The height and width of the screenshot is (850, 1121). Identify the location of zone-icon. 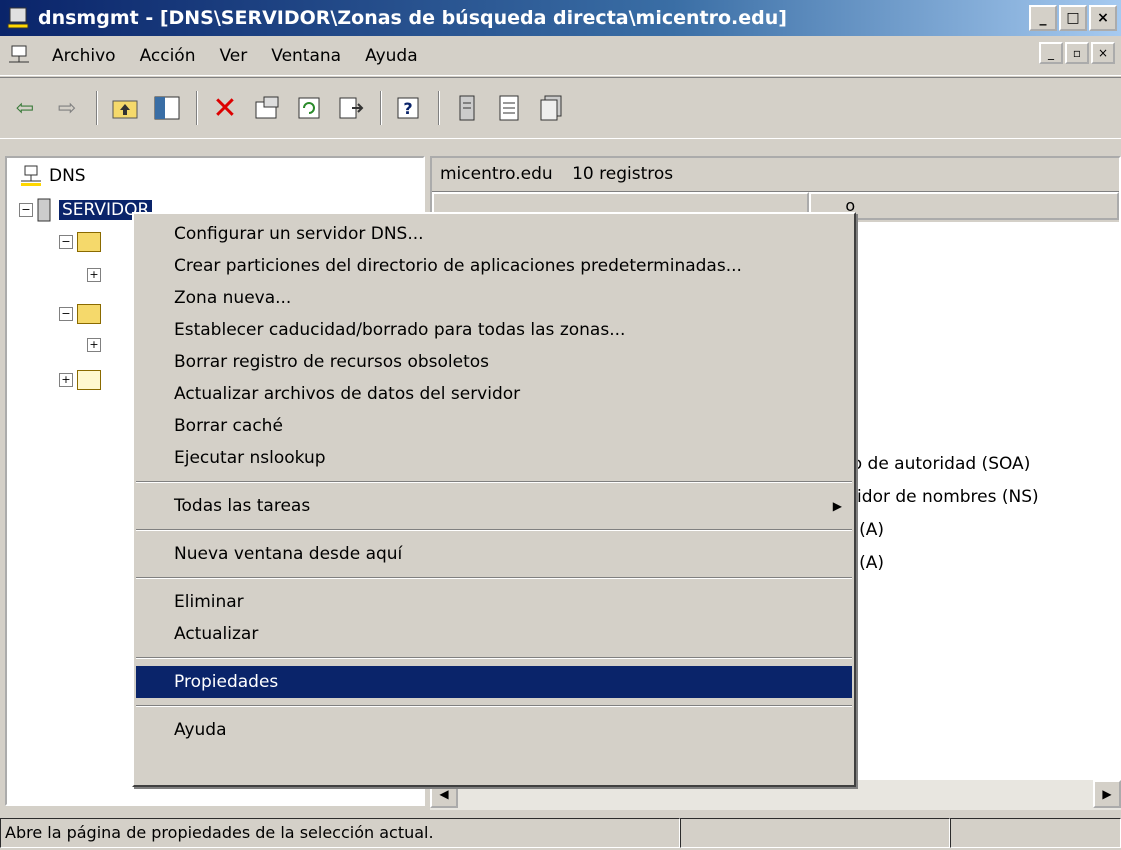
(551, 108).